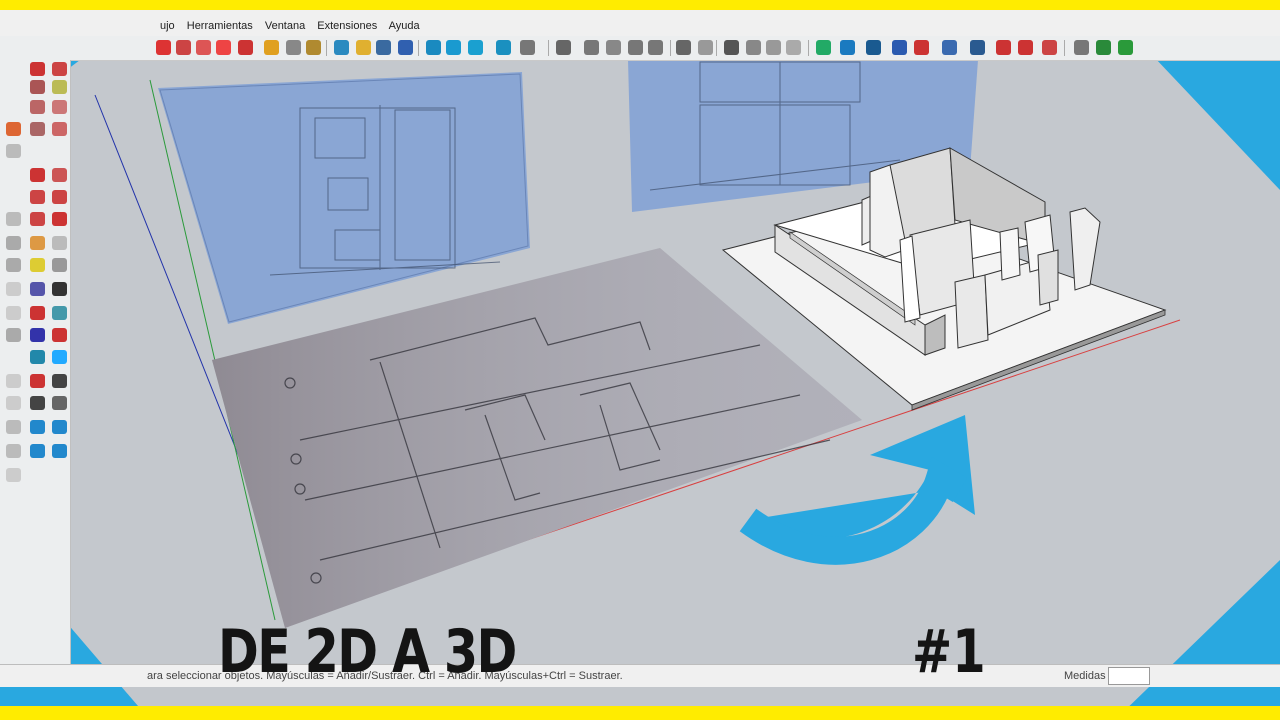 The width and height of the screenshot is (1280, 720). Describe the element at coordinates (167, 26) in the screenshot. I see `menu-draw: ujo` at that location.